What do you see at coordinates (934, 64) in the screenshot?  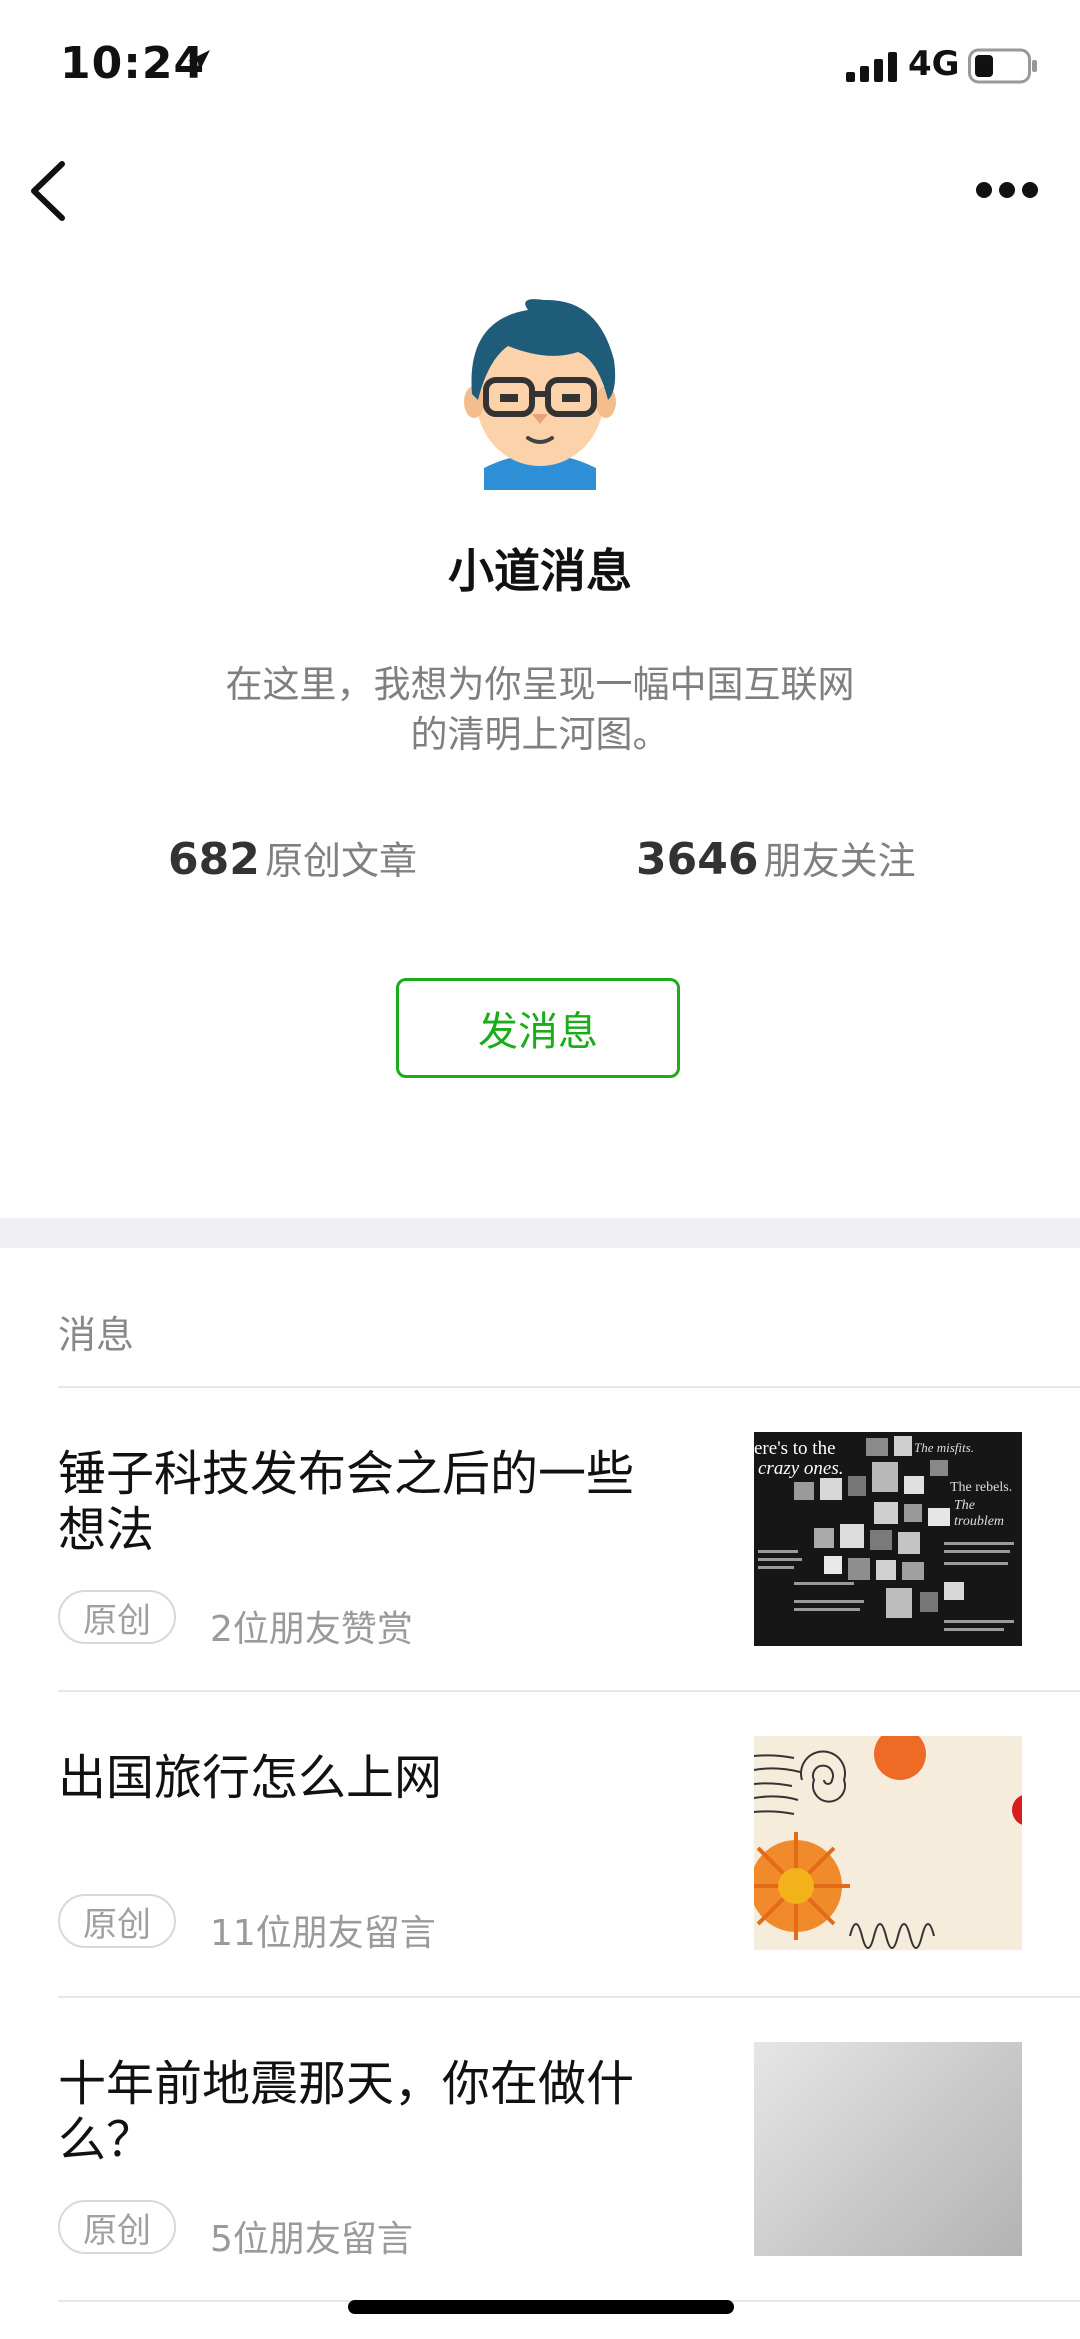 I see `network-type: 4G` at bounding box center [934, 64].